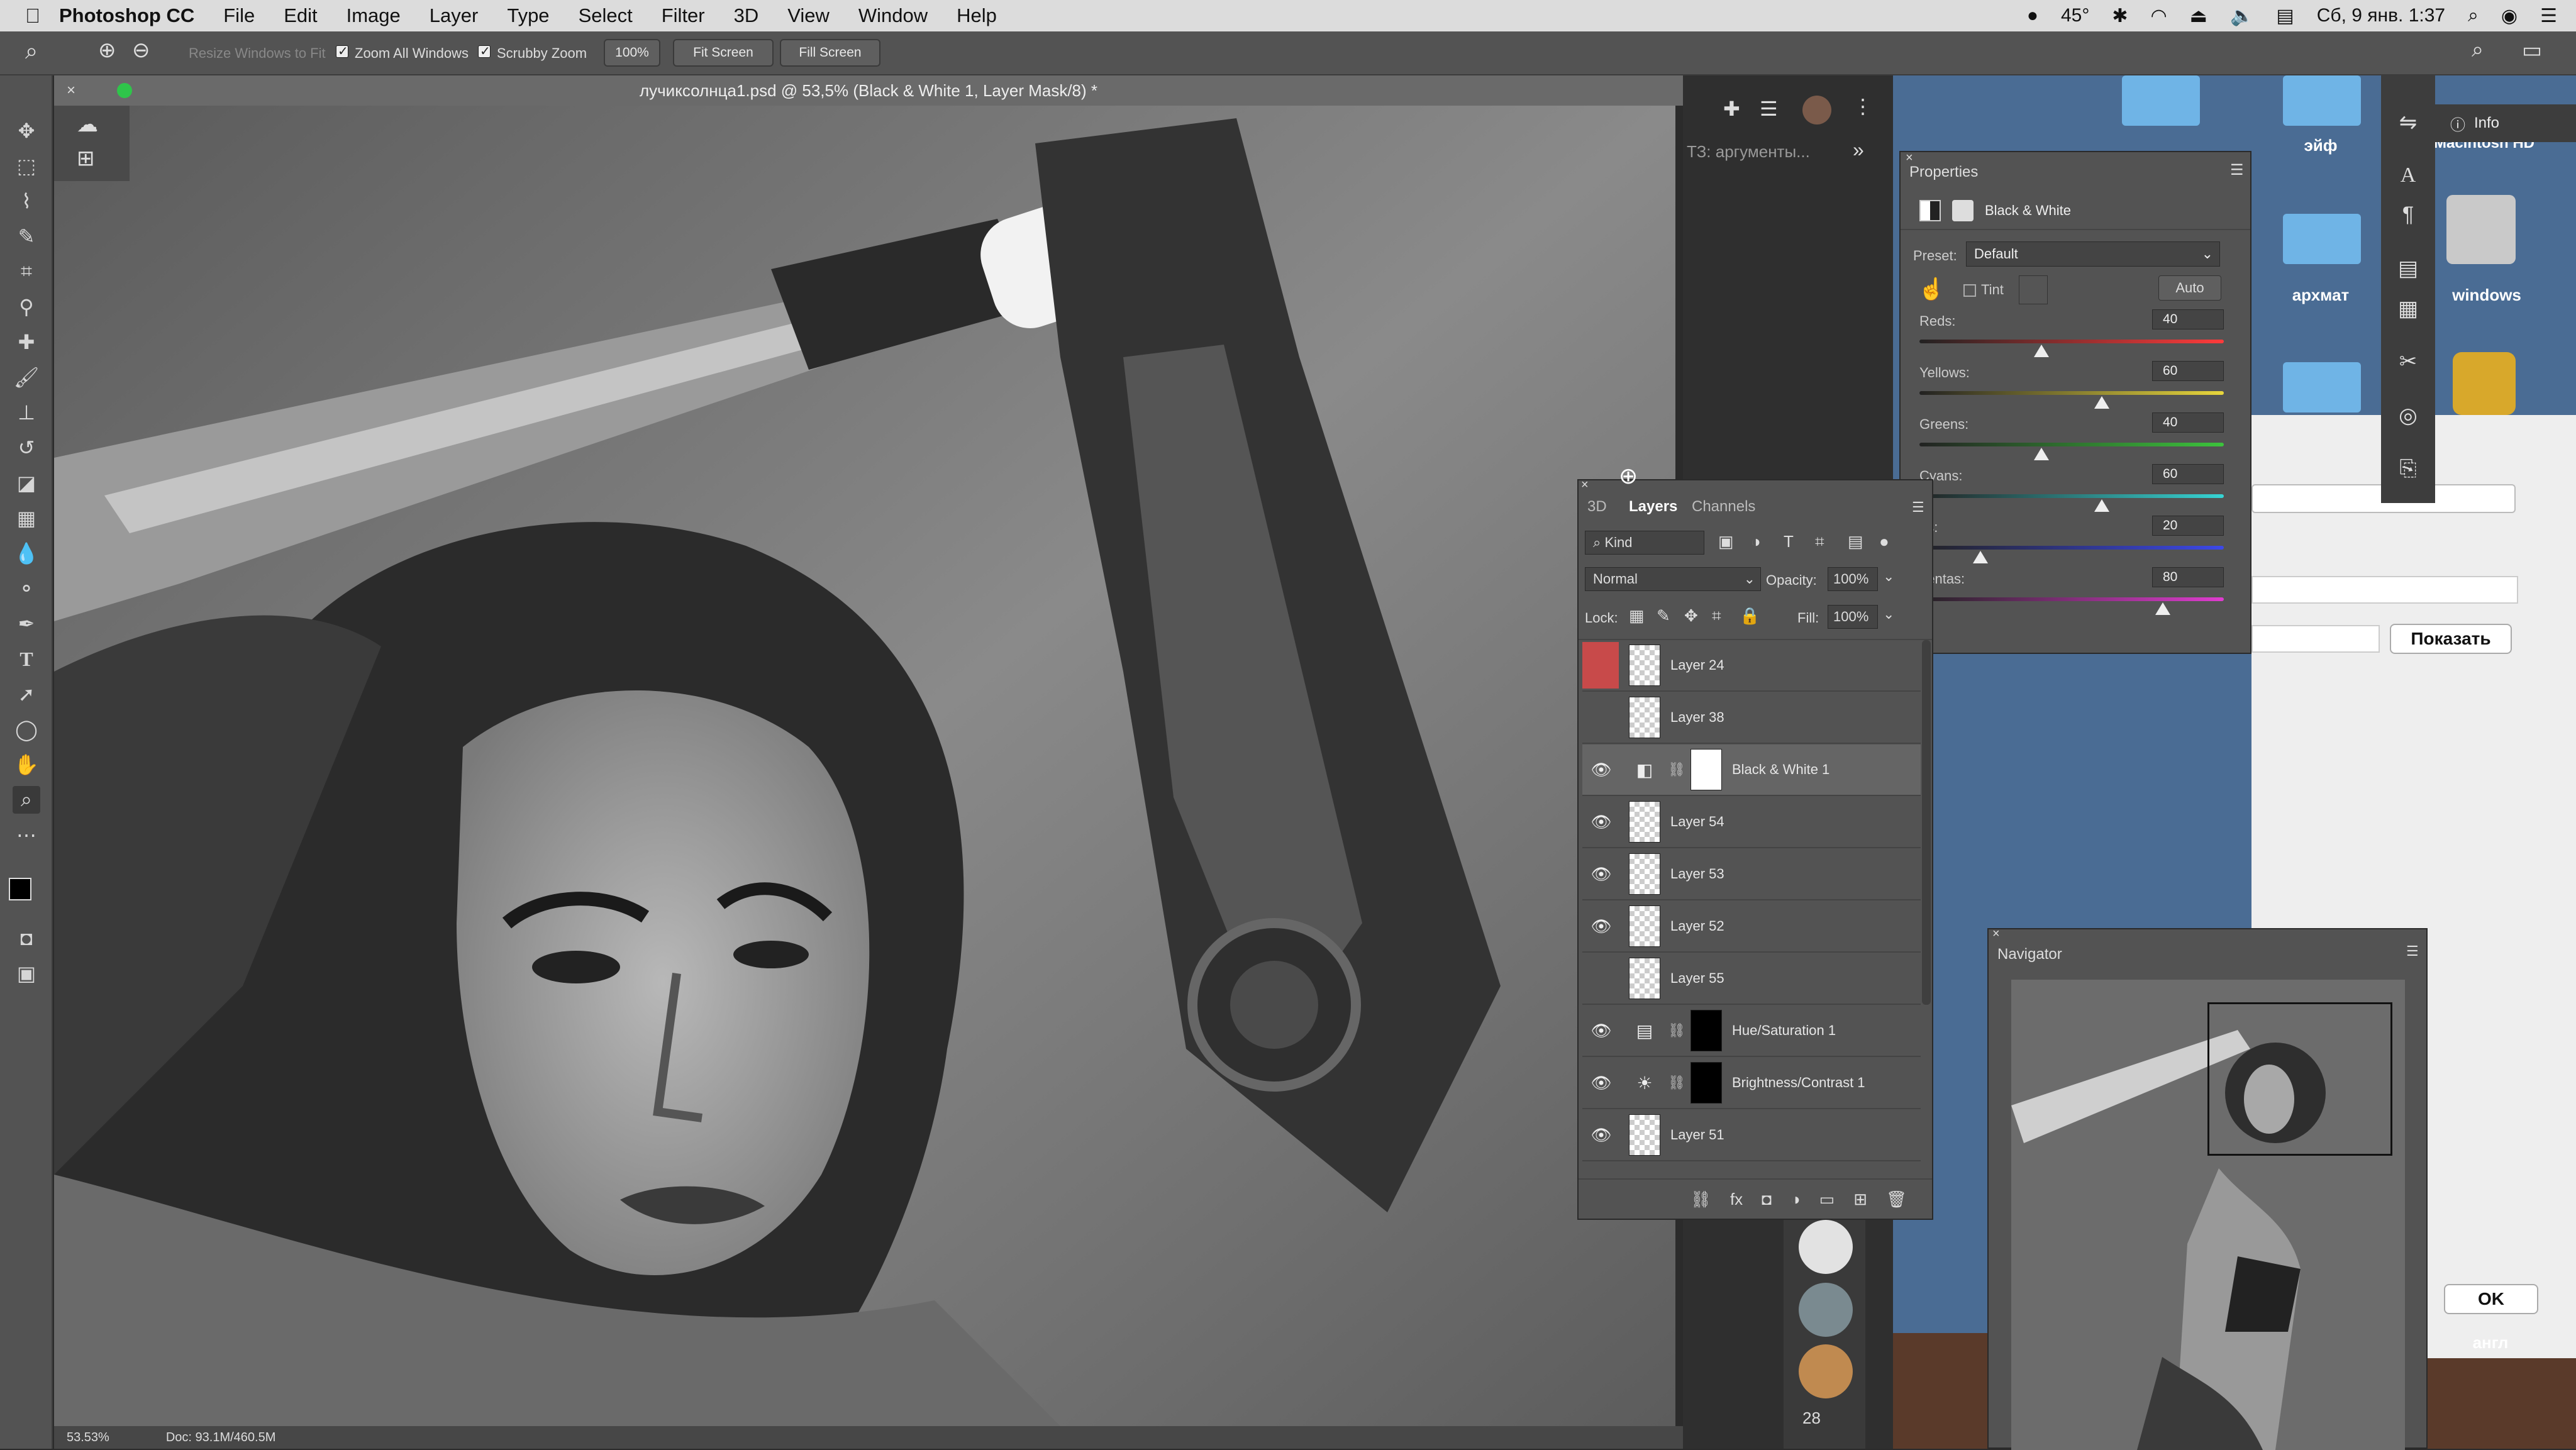  I want to click on zoom-window-icon, so click(124, 90).